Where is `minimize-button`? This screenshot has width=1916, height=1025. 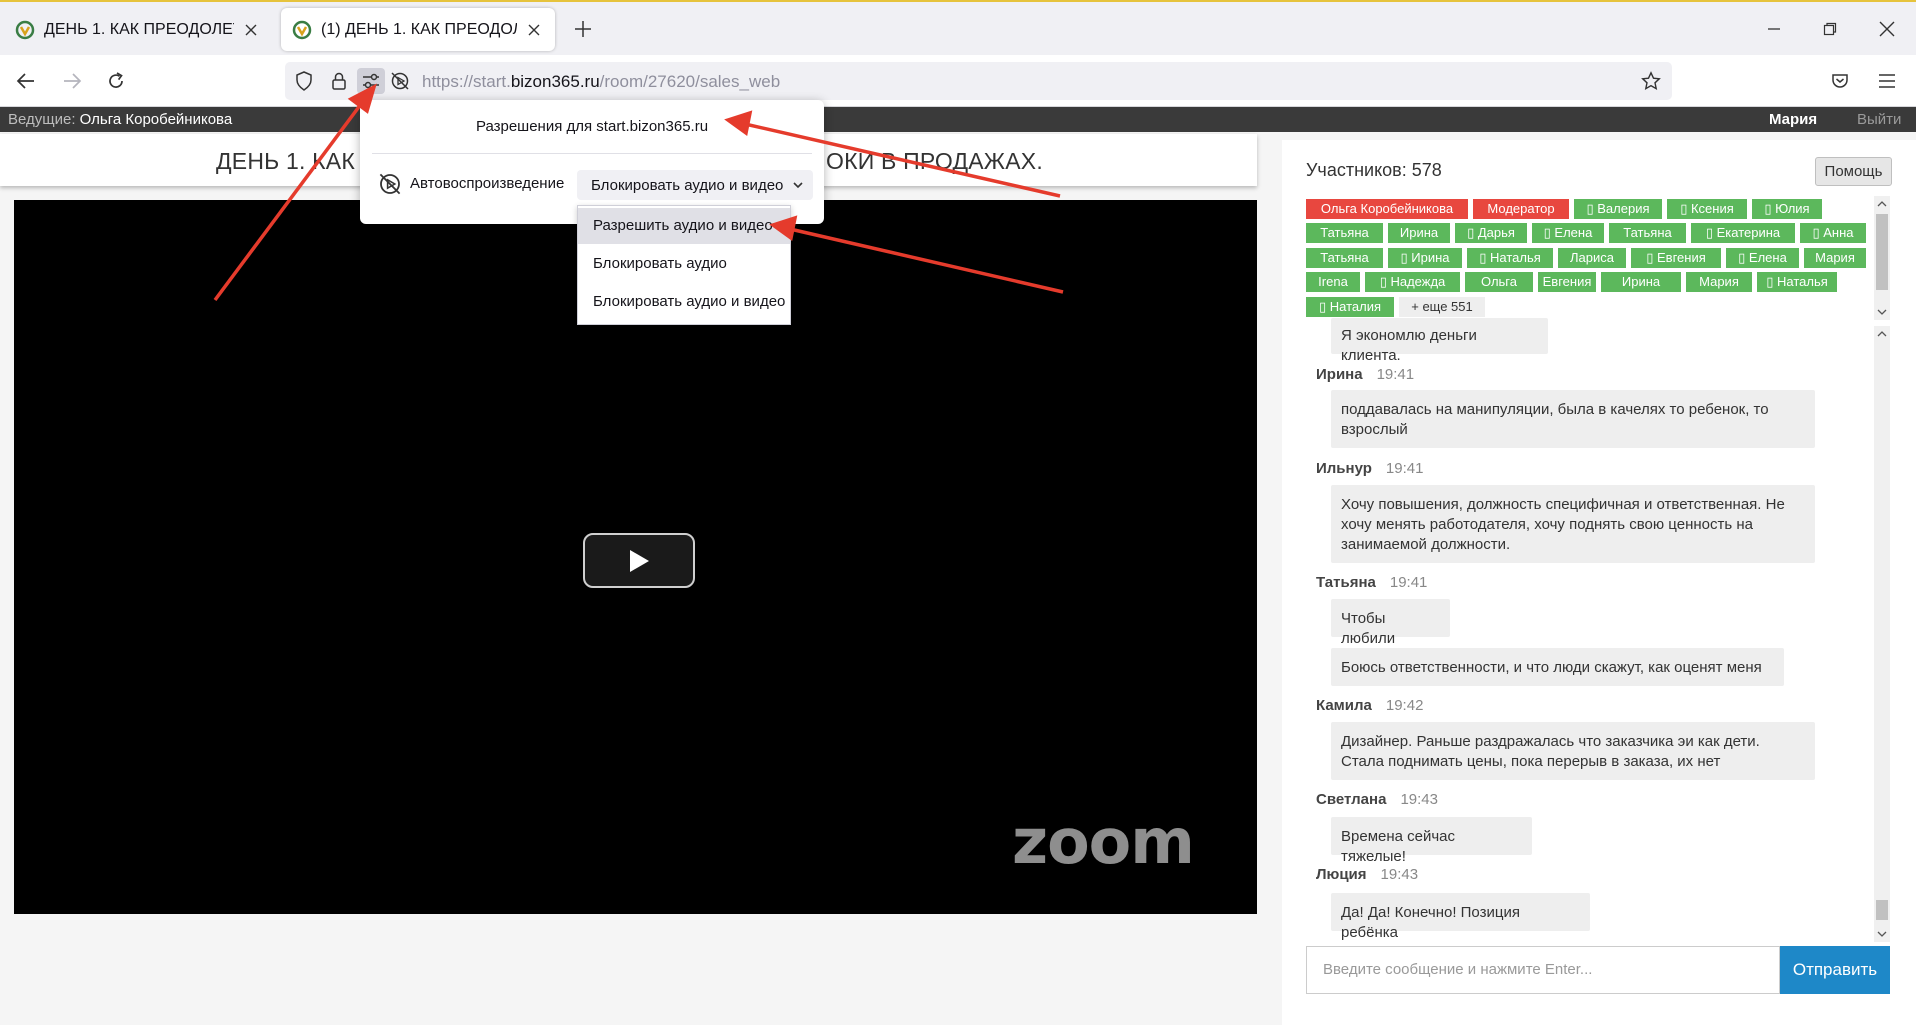 minimize-button is located at coordinates (1774, 29).